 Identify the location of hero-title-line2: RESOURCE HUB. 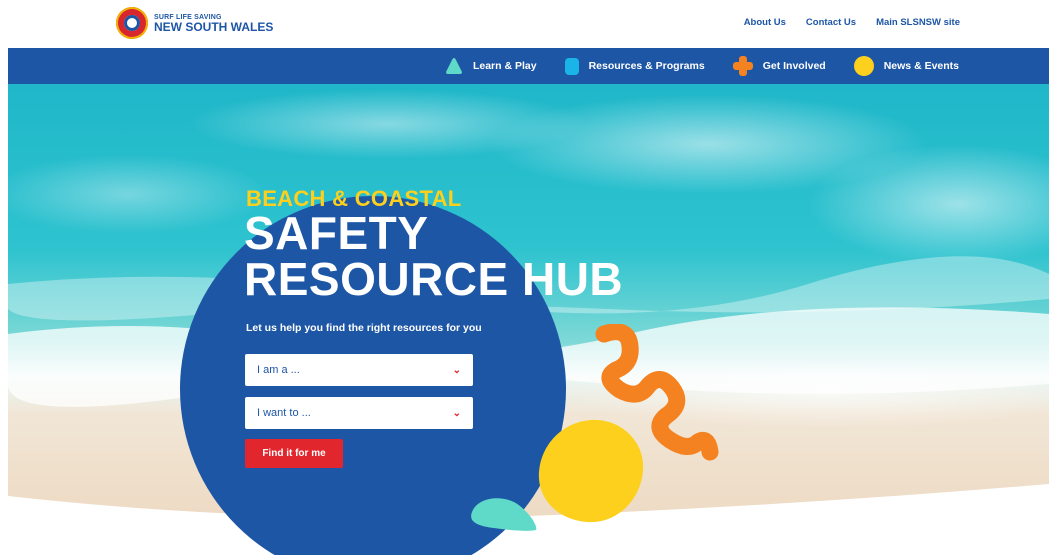
(434, 279).